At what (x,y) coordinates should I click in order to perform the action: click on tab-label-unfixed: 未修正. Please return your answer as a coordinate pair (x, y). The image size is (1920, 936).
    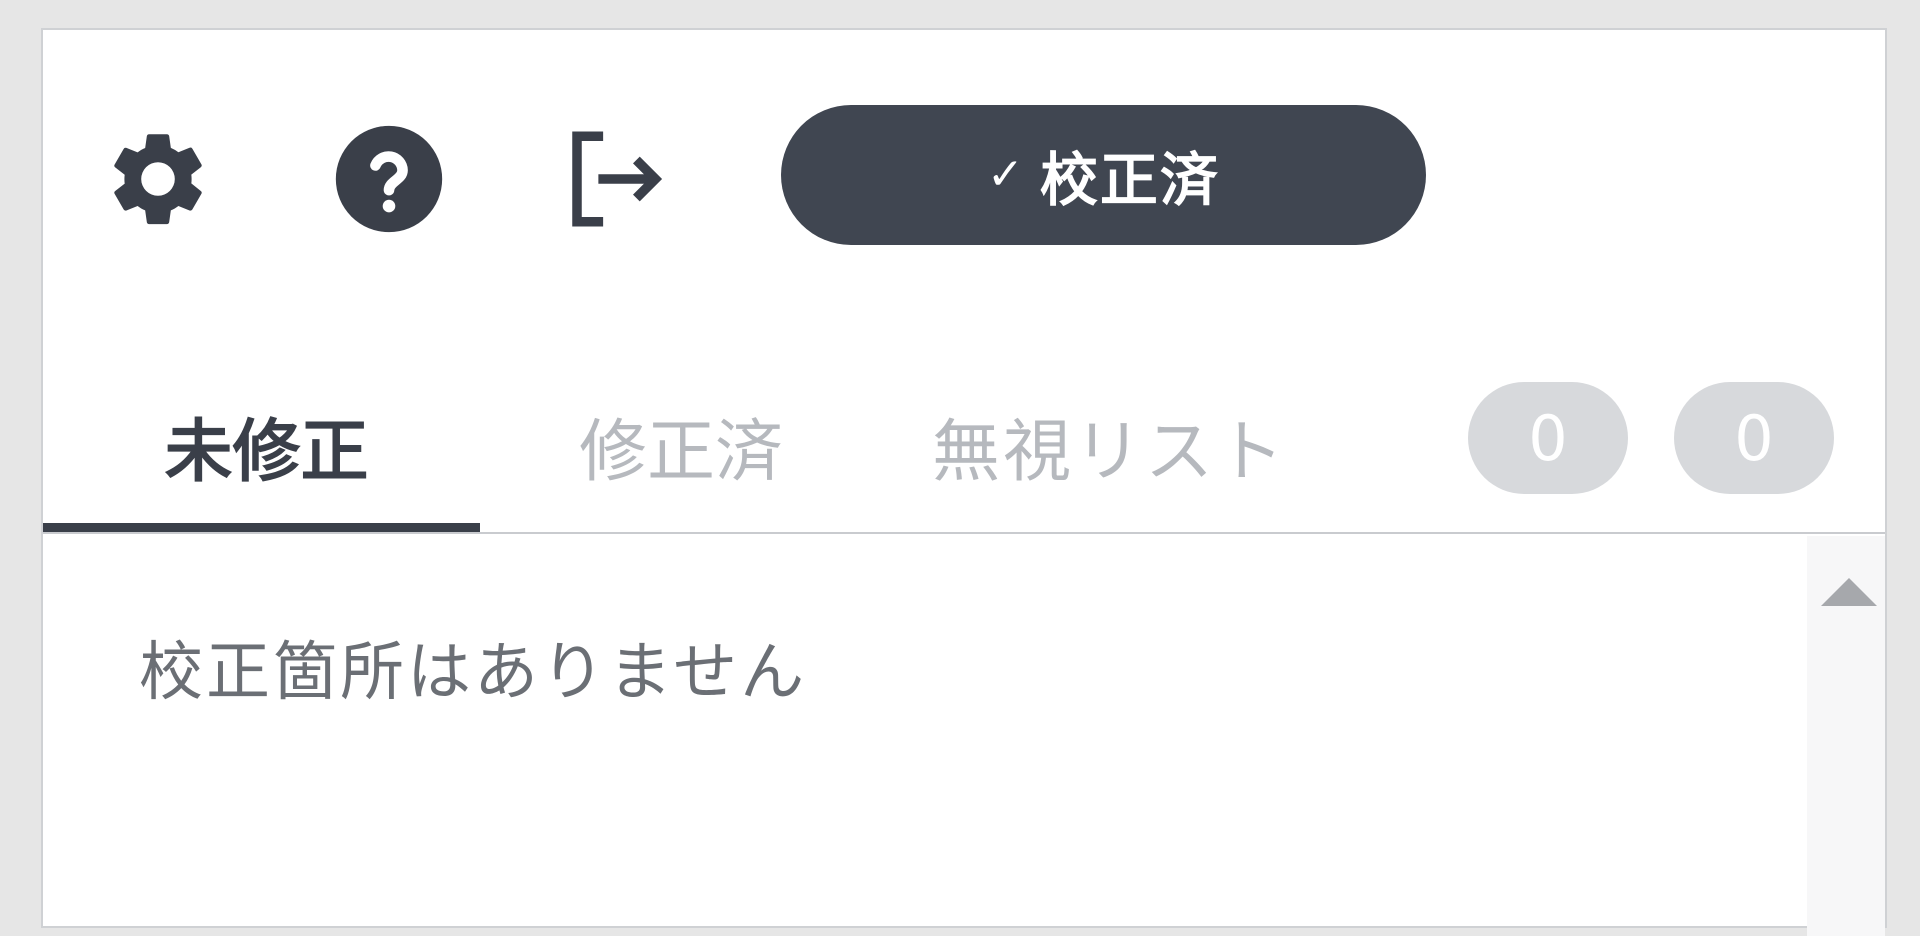
    Looking at the image, I should click on (266, 452).